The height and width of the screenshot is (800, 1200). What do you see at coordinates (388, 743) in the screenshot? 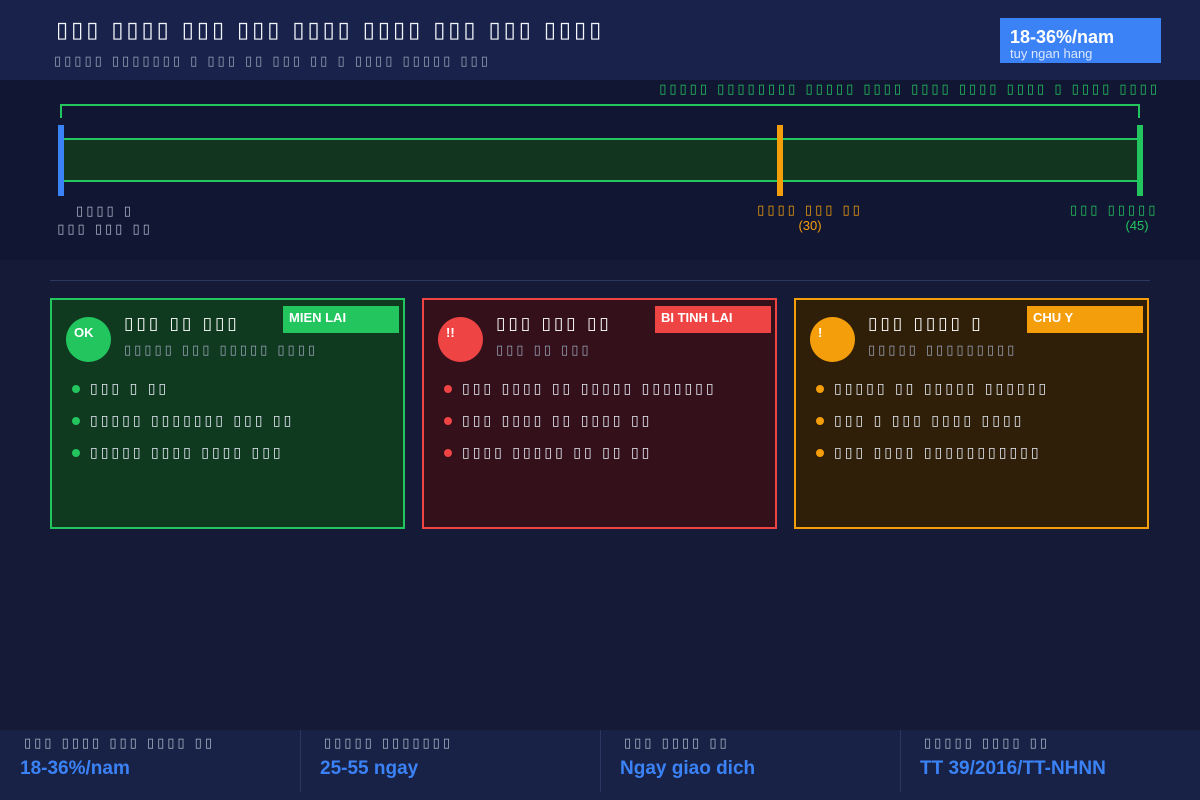
I see `footer-stat-label: ▯▯▯▯▯ ▯▯▯▯▯▯▯` at bounding box center [388, 743].